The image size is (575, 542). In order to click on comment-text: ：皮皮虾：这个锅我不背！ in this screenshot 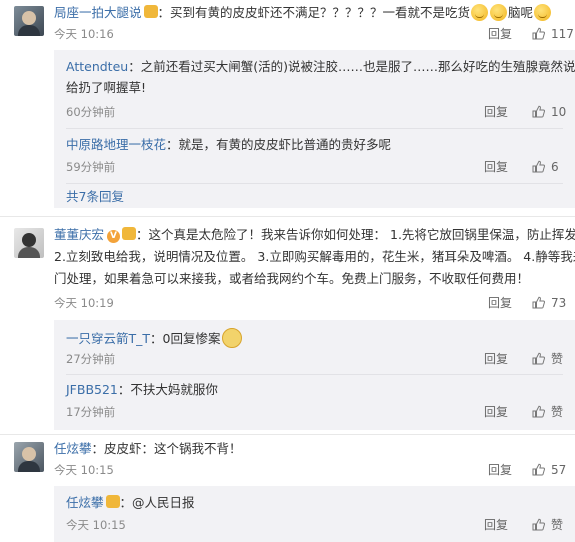, I will do `click(166, 448)`.